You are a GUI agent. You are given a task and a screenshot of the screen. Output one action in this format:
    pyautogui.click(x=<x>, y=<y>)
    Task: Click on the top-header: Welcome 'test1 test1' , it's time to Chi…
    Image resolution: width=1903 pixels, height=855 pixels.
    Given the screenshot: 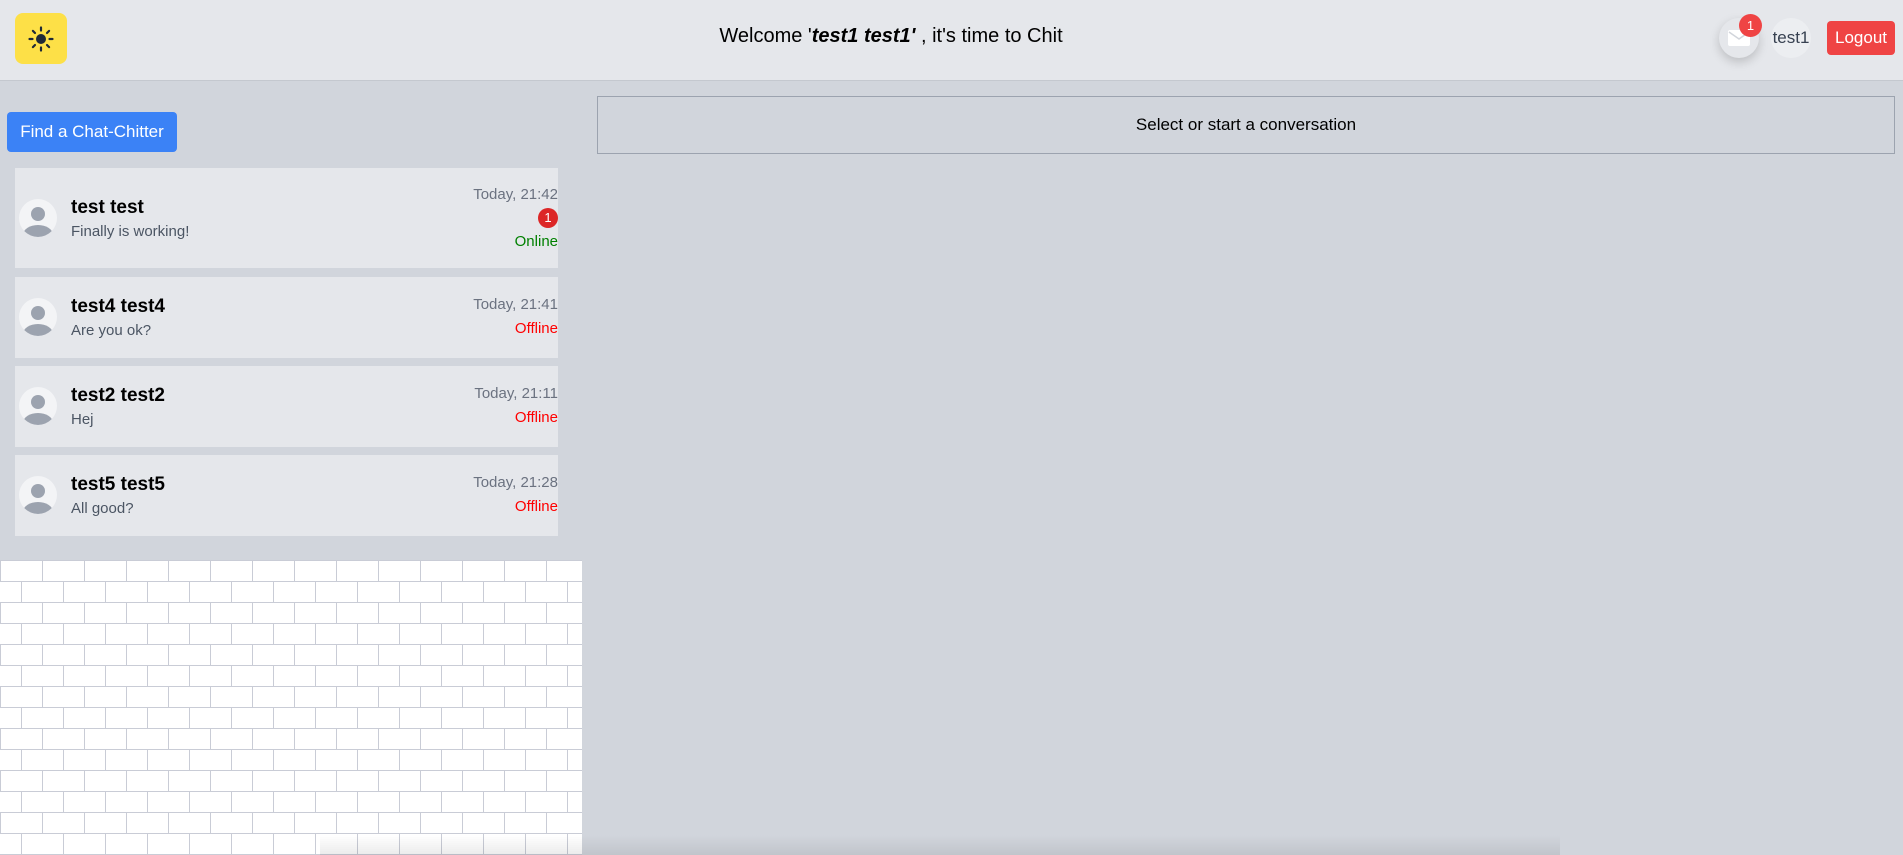 What is the action you would take?
    pyautogui.click(x=951, y=40)
    